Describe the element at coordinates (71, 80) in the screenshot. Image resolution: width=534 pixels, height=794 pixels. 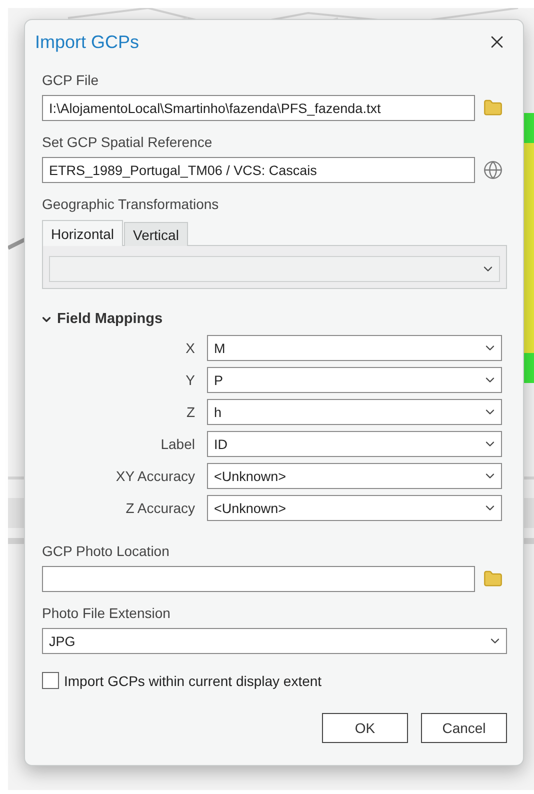
I see `field-label: GCP File` at that location.